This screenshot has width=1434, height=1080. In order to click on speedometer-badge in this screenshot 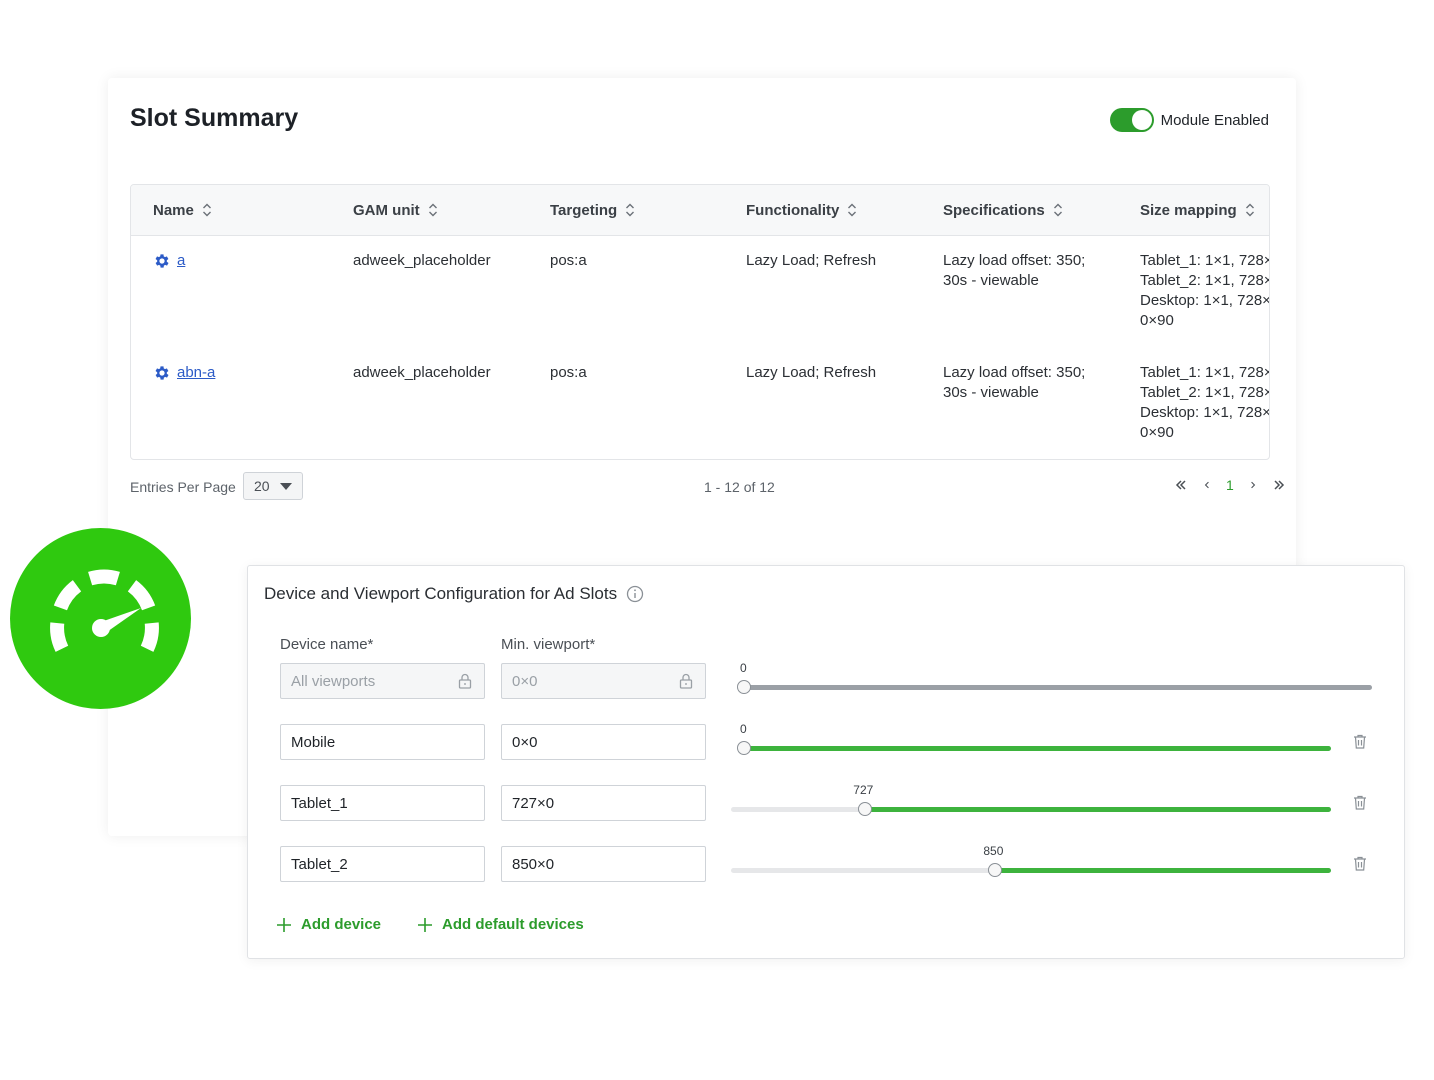, I will do `click(100, 618)`.